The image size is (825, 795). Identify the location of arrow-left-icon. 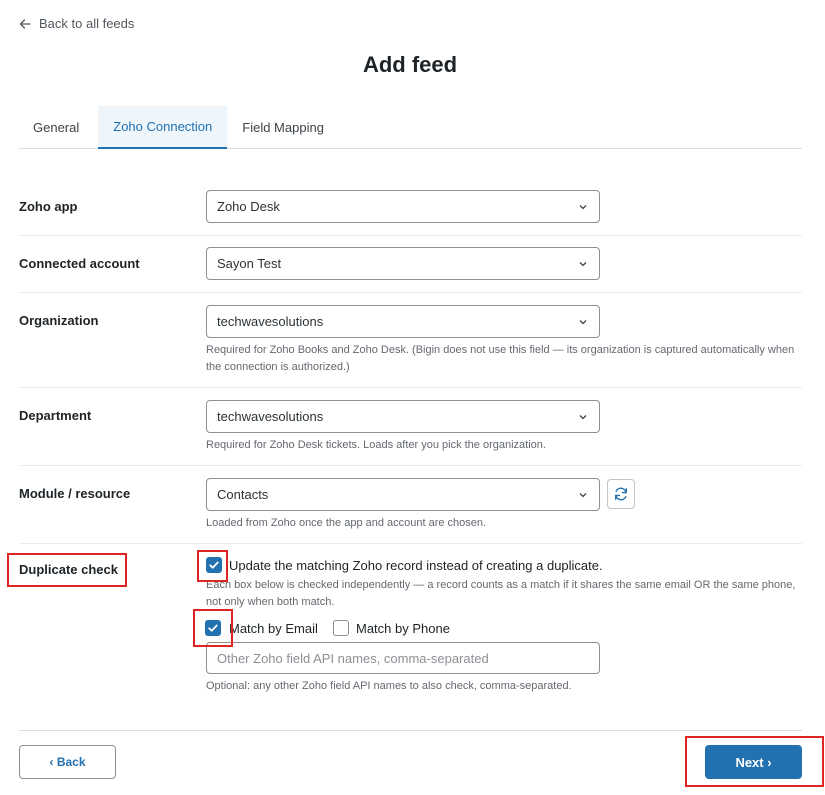
(25, 23).